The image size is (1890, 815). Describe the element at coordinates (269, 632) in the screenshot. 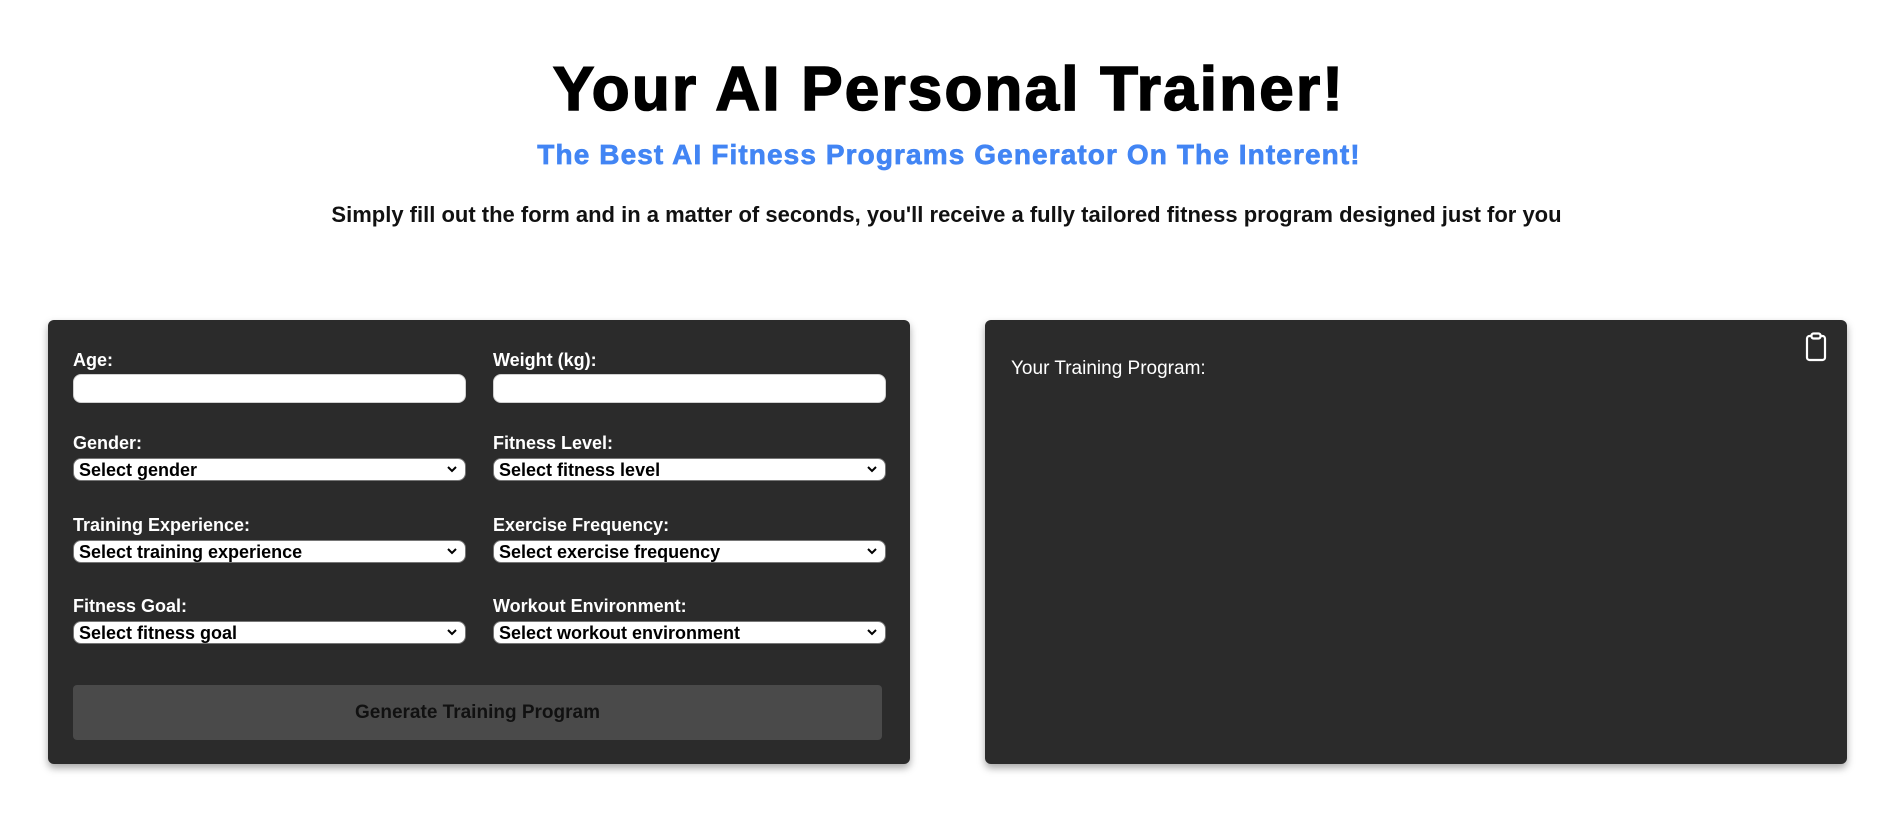

I see `fitness-goal-select: Select fitness goal` at that location.